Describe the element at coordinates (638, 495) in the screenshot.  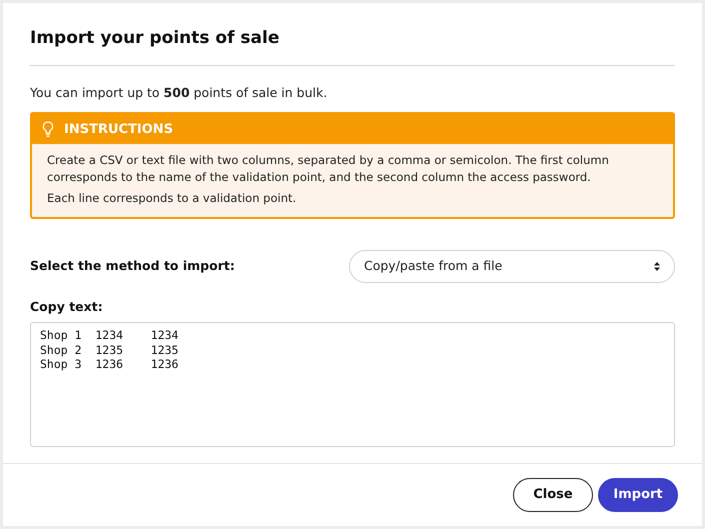
I see `import-button: Import` at that location.